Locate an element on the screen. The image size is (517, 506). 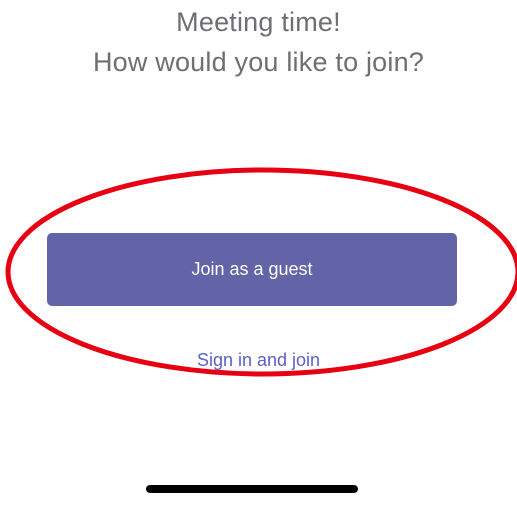
page-title: Meeting time! is located at coordinates (258, 22).